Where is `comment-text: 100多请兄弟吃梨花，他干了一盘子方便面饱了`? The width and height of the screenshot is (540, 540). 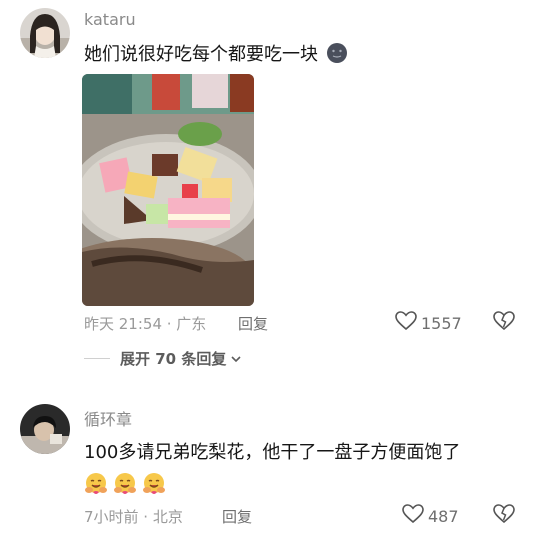
comment-text: 100多请兄弟吃梨花，他干了一盘子方便面饱了 is located at coordinates (272, 452).